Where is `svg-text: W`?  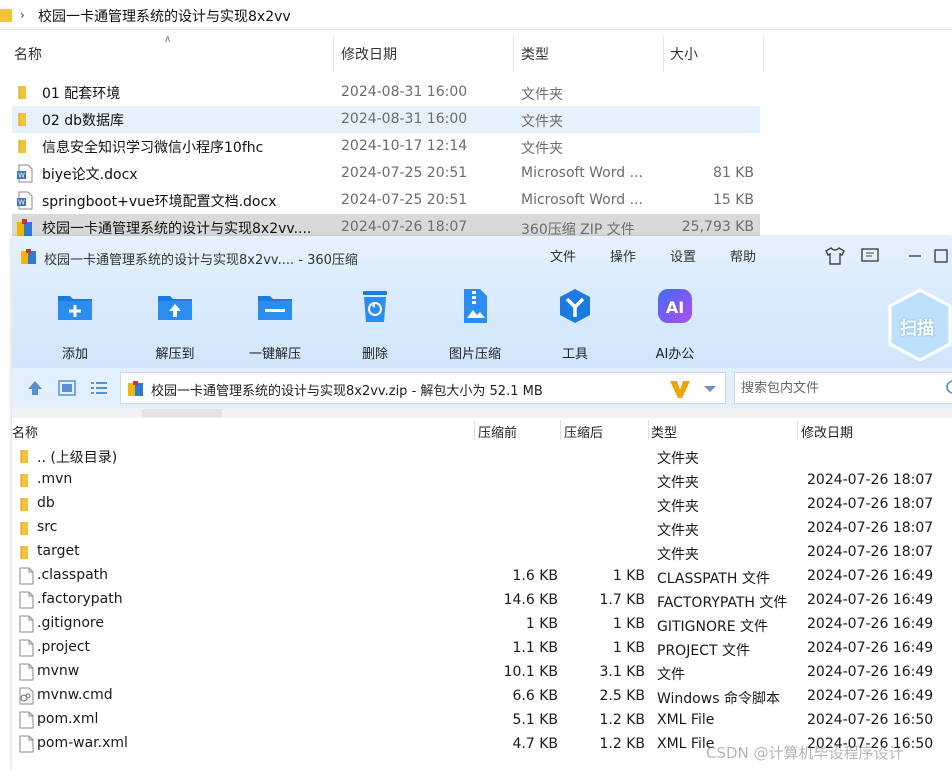 svg-text: W is located at coordinates (21, 176).